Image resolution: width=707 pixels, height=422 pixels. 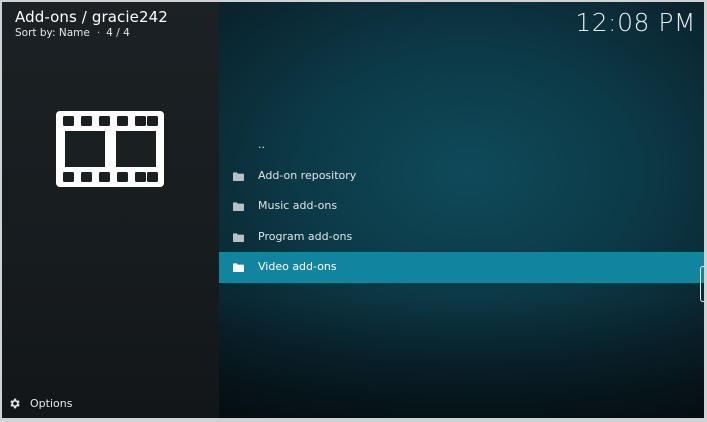 What do you see at coordinates (702, 284) in the screenshot?
I see `scrollbar-handle` at bounding box center [702, 284].